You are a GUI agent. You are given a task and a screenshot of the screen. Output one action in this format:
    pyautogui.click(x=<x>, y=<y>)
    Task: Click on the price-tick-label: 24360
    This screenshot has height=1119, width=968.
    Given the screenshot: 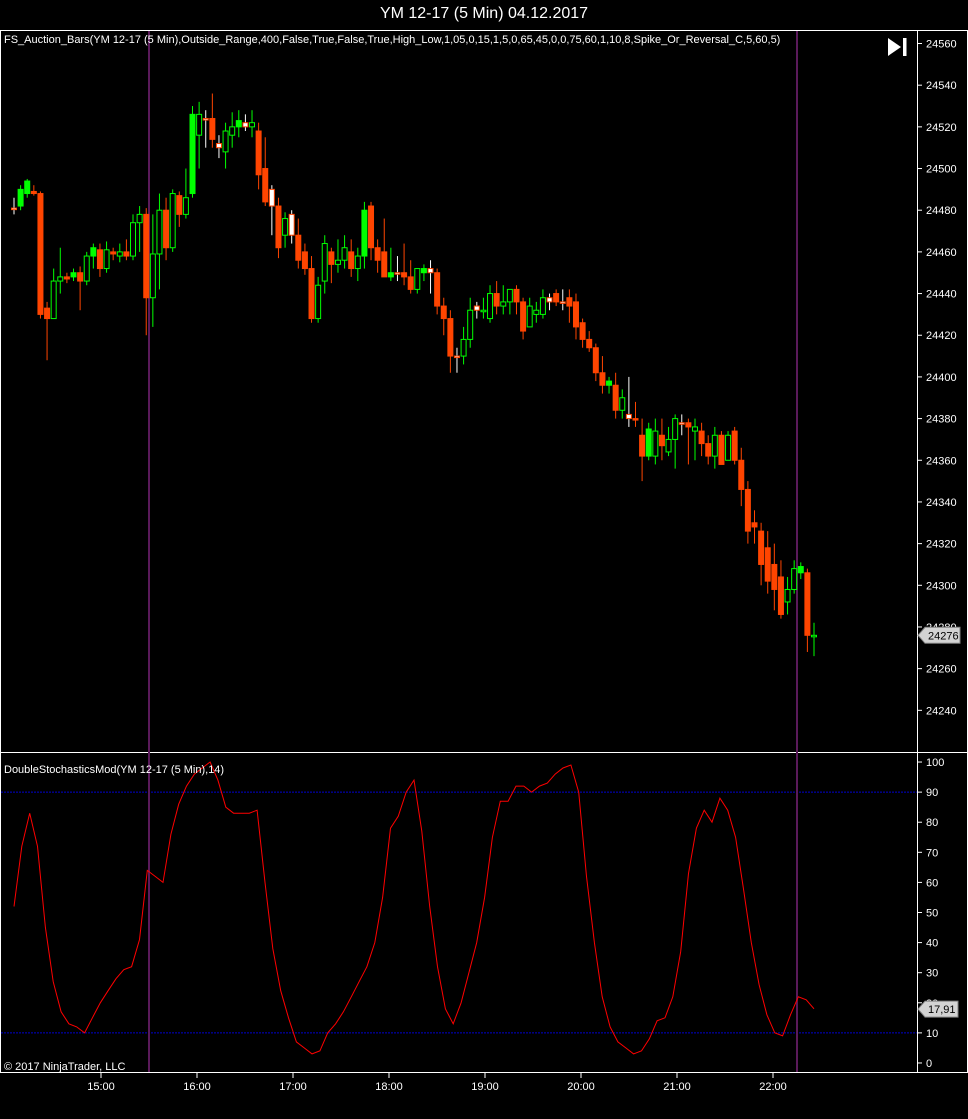 What is the action you would take?
    pyautogui.click(x=941, y=461)
    